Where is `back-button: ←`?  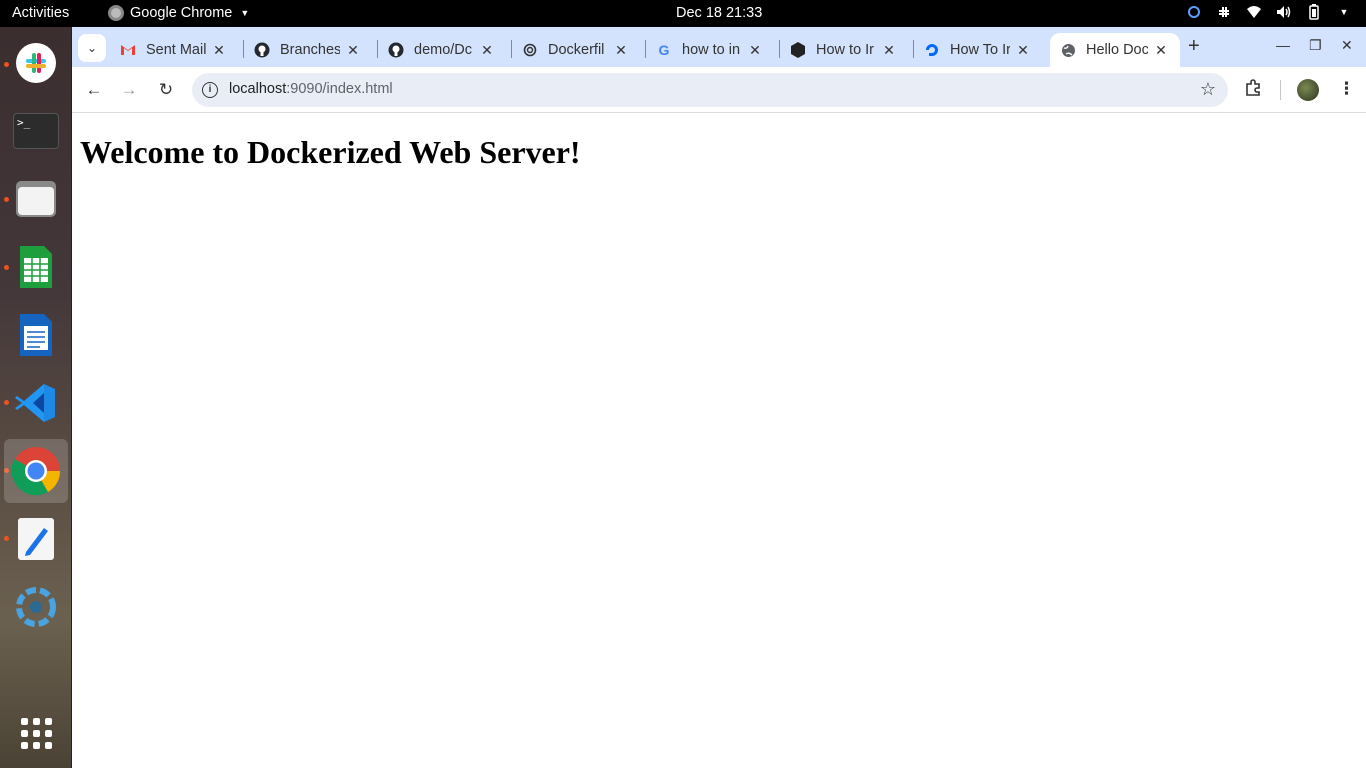
back-button: ← is located at coordinates (94, 90).